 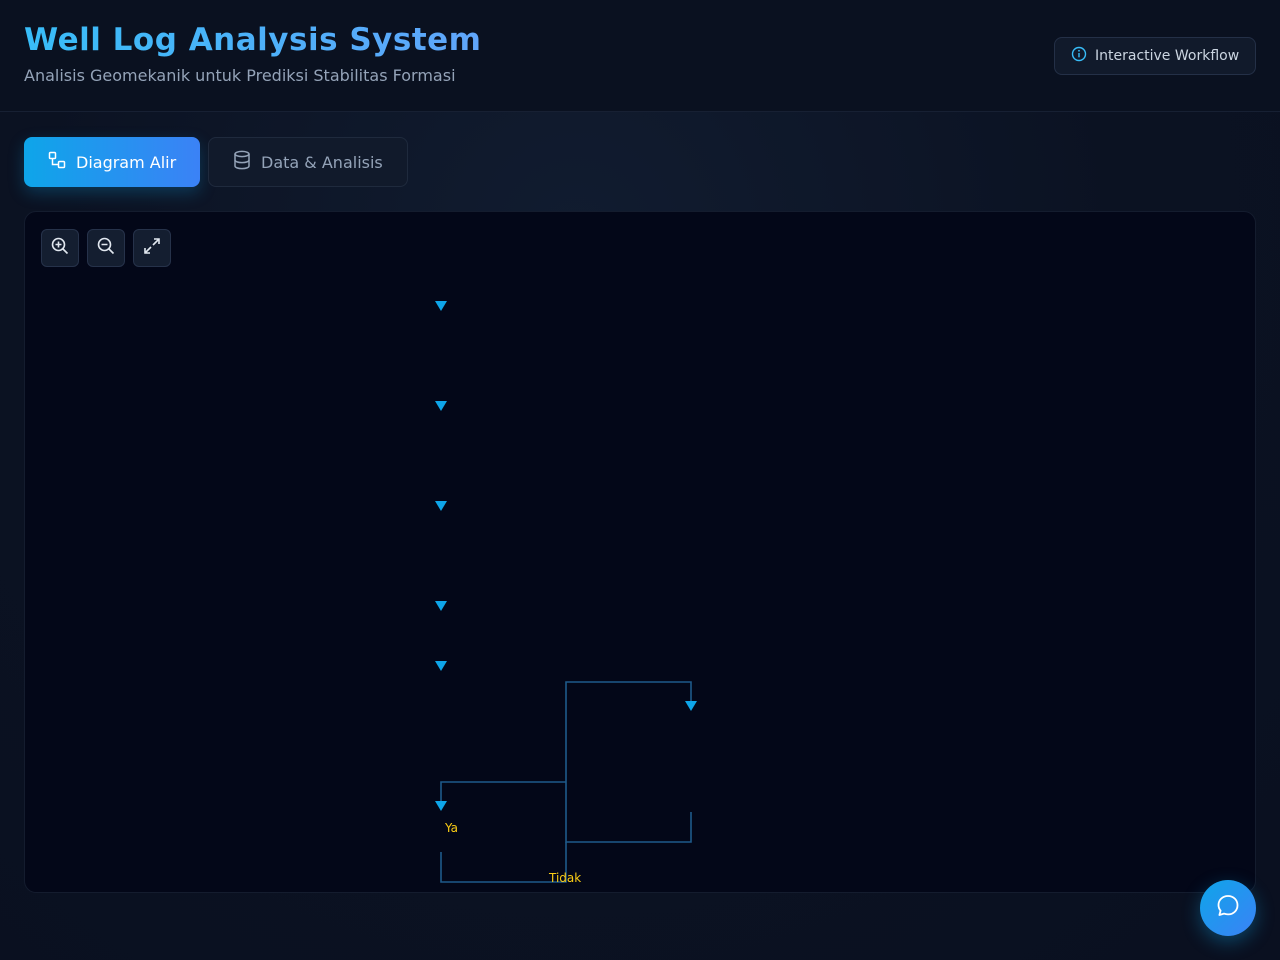 I want to click on flow-connector-loop-right, so click(x=628, y=812).